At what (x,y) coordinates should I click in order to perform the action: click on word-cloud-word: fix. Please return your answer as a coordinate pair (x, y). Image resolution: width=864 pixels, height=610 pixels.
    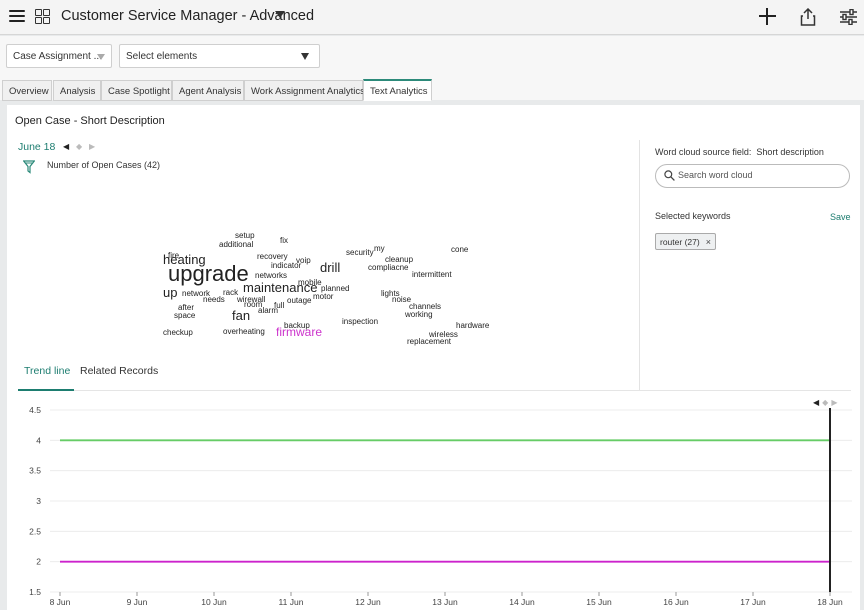
    Looking at the image, I should click on (284, 241).